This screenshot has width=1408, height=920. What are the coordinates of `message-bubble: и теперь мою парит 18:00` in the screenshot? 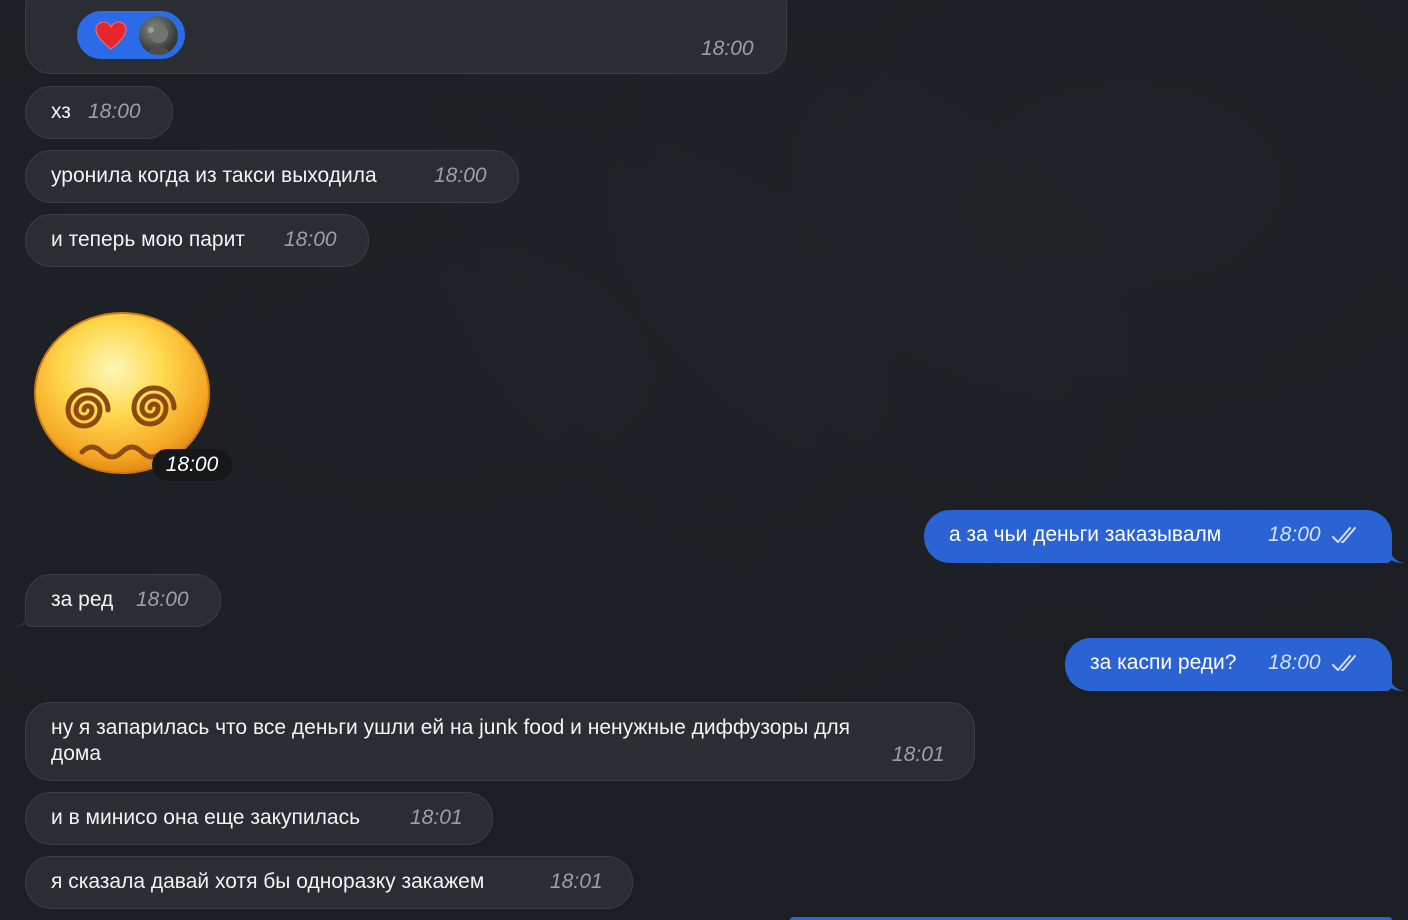 It's located at (197, 240).